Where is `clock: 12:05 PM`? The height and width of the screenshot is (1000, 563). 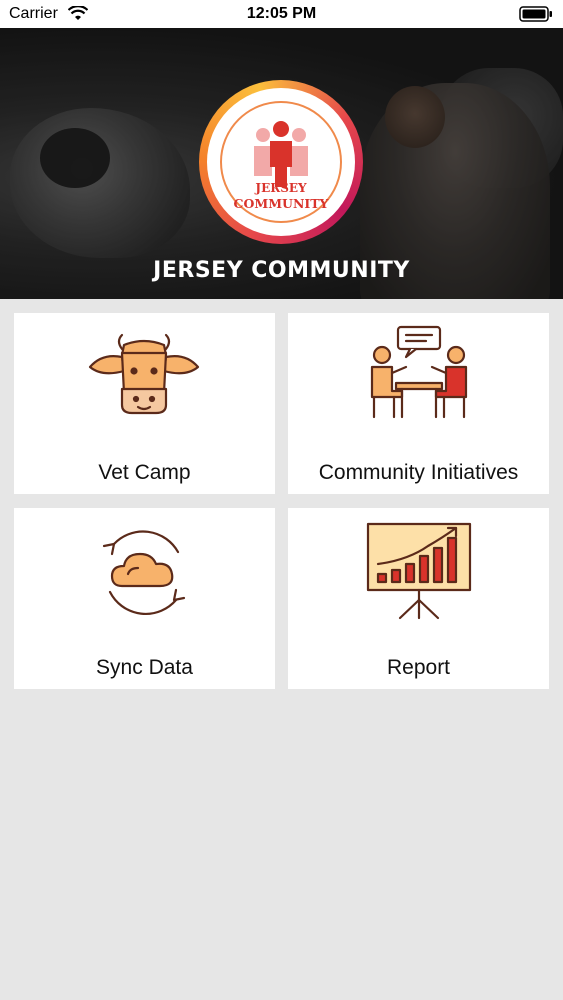 clock: 12:05 PM is located at coordinates (281, 13).